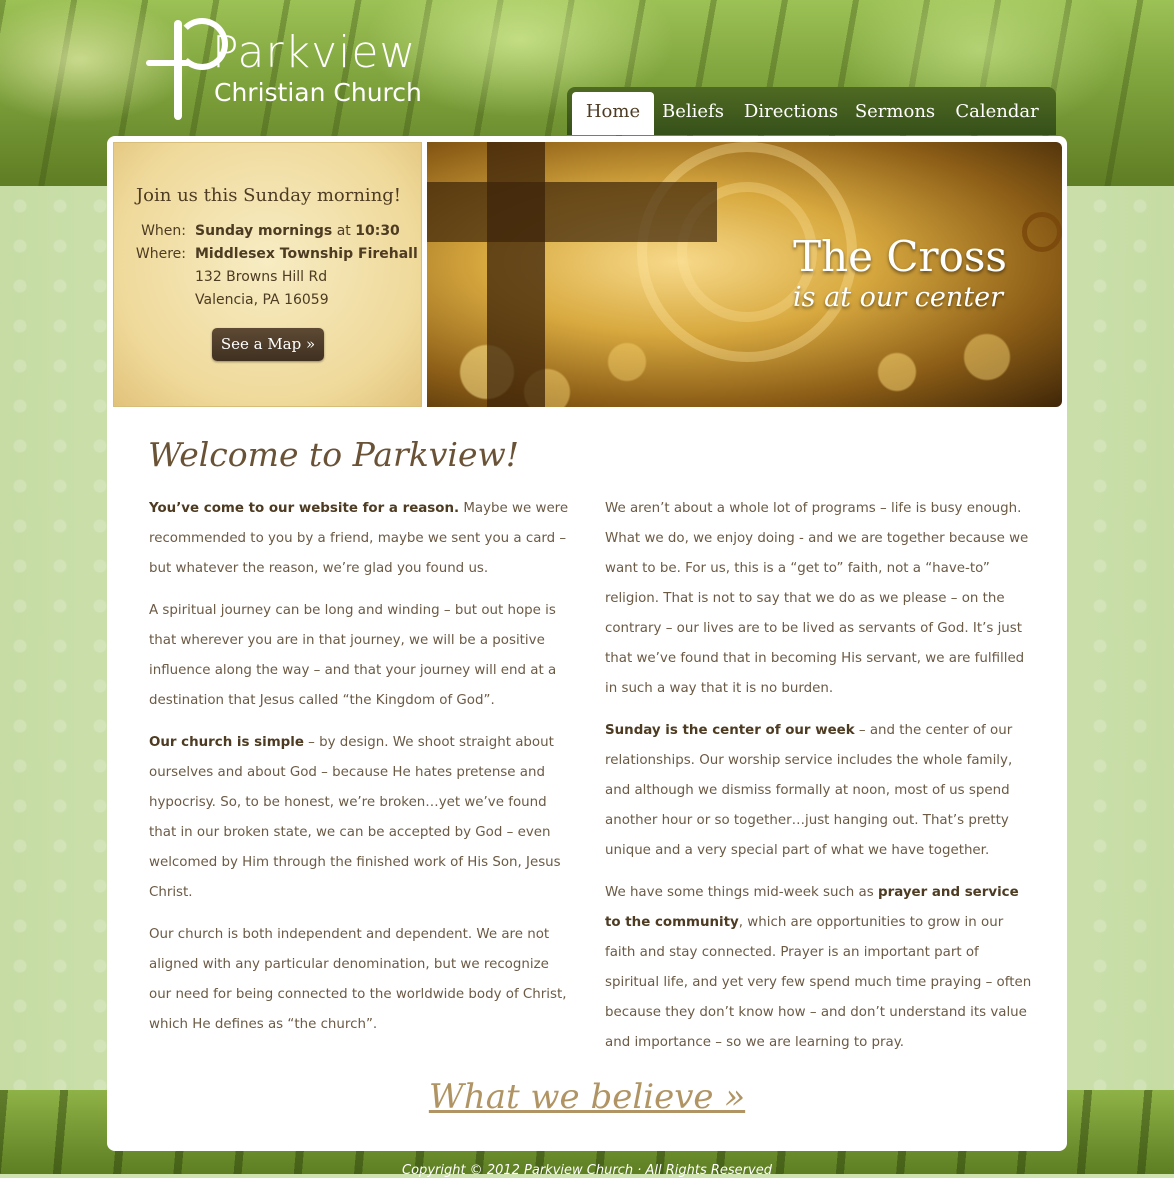 Image resolution: width=1174 pixels, height=1178 pixels. What do you see at coordinates (344, 231) in the screenshot?
I see `when-at: at` at bounding box center [344, 231].